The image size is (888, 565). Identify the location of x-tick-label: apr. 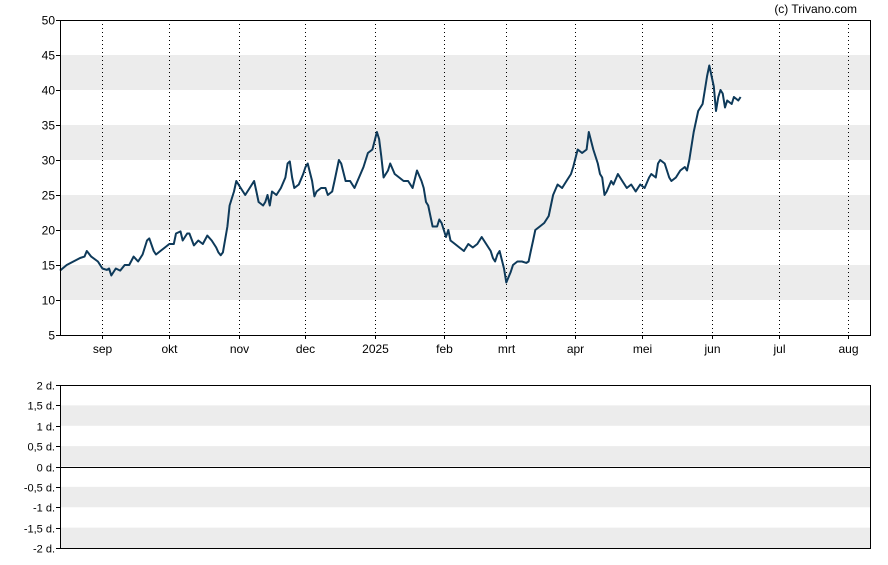
(575, 349).